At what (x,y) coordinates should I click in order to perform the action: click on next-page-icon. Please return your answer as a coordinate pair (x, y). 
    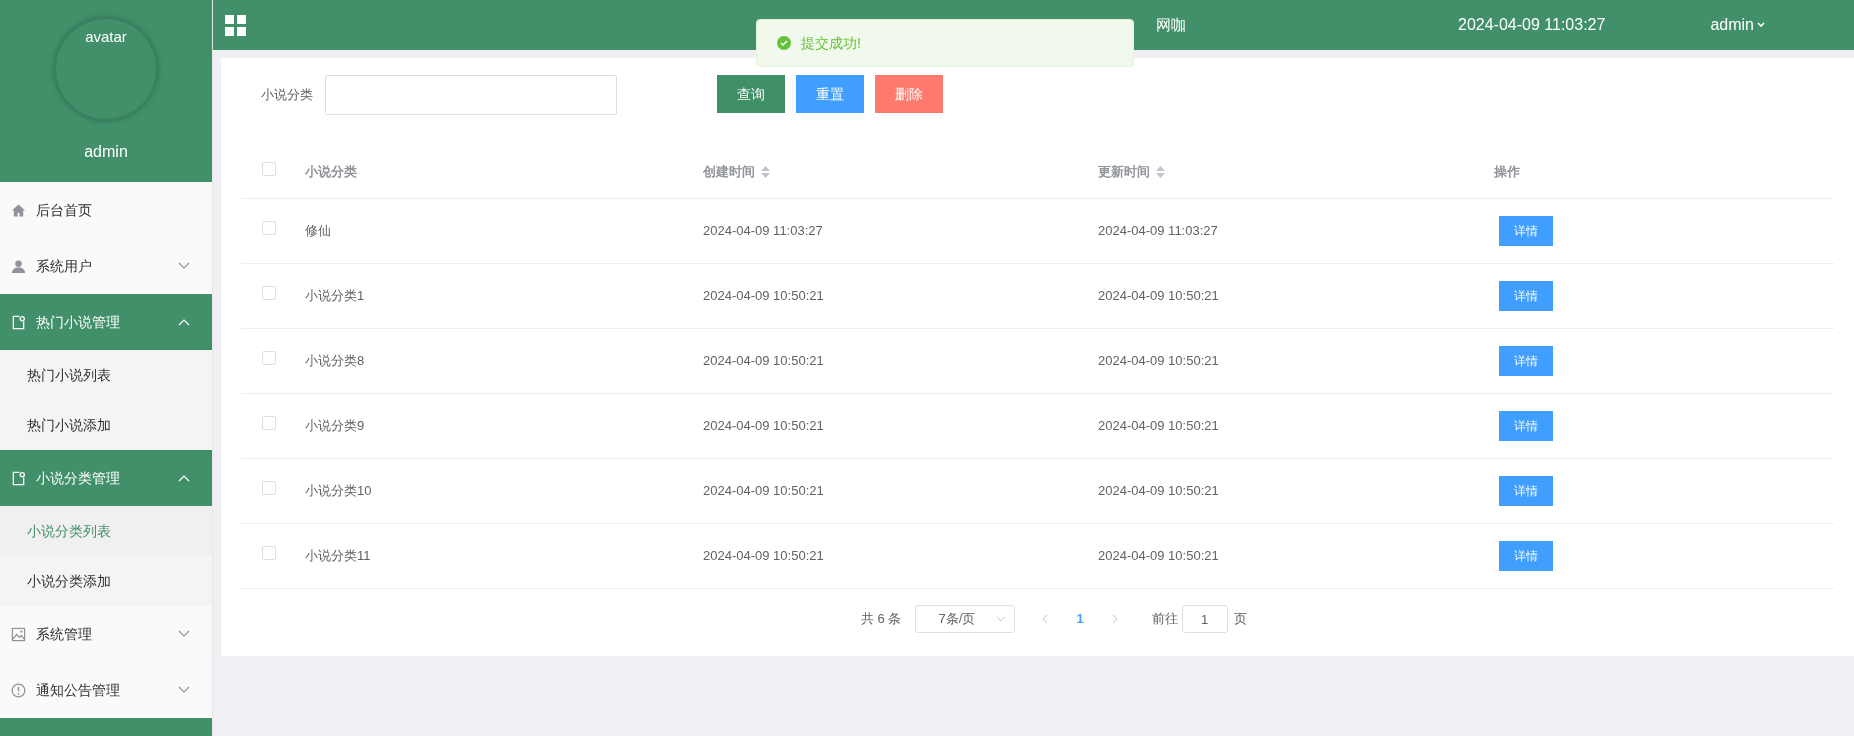
    Looking at the image, I should click on (1114, 619).